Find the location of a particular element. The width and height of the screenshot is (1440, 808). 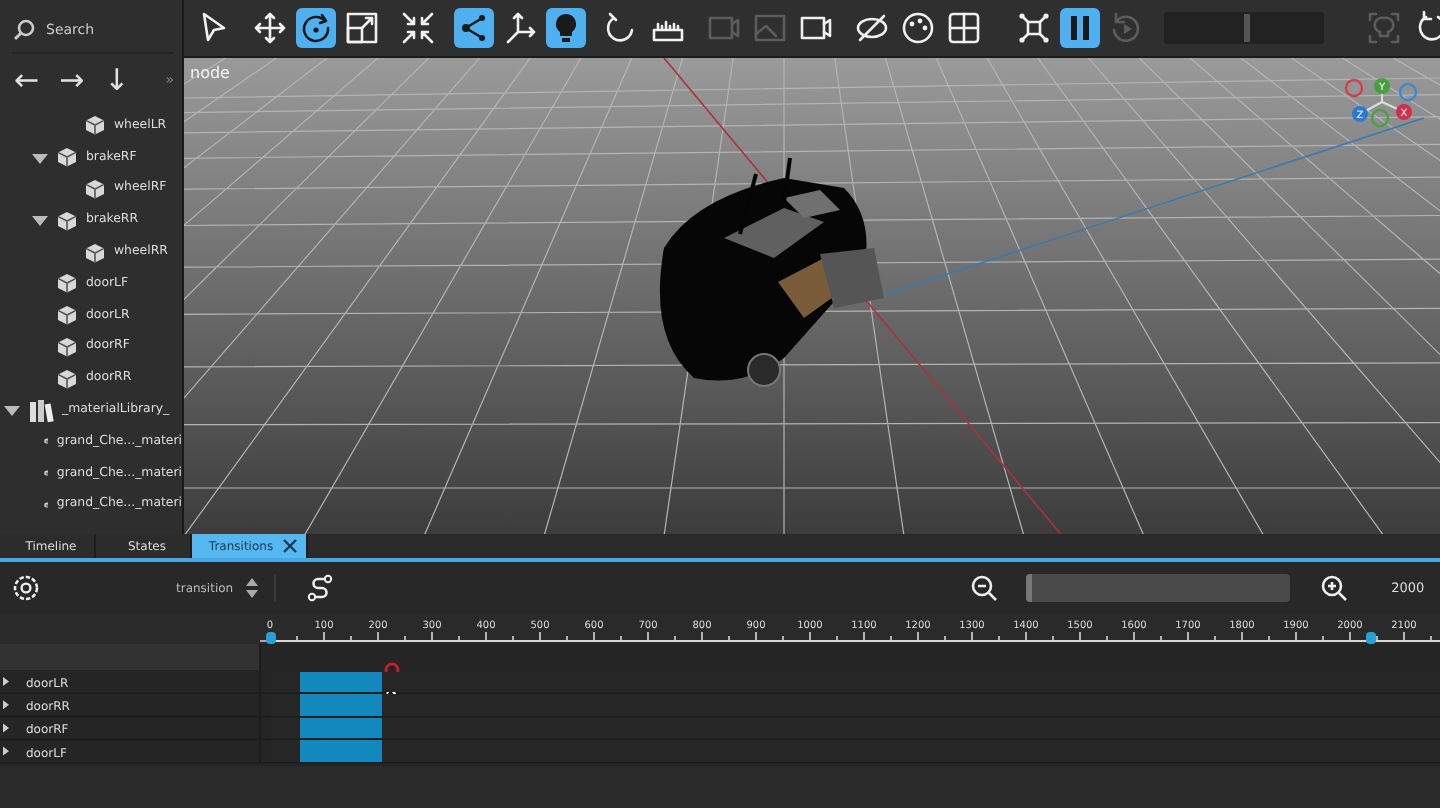

palette-icon is located at coordinates (918, 28).